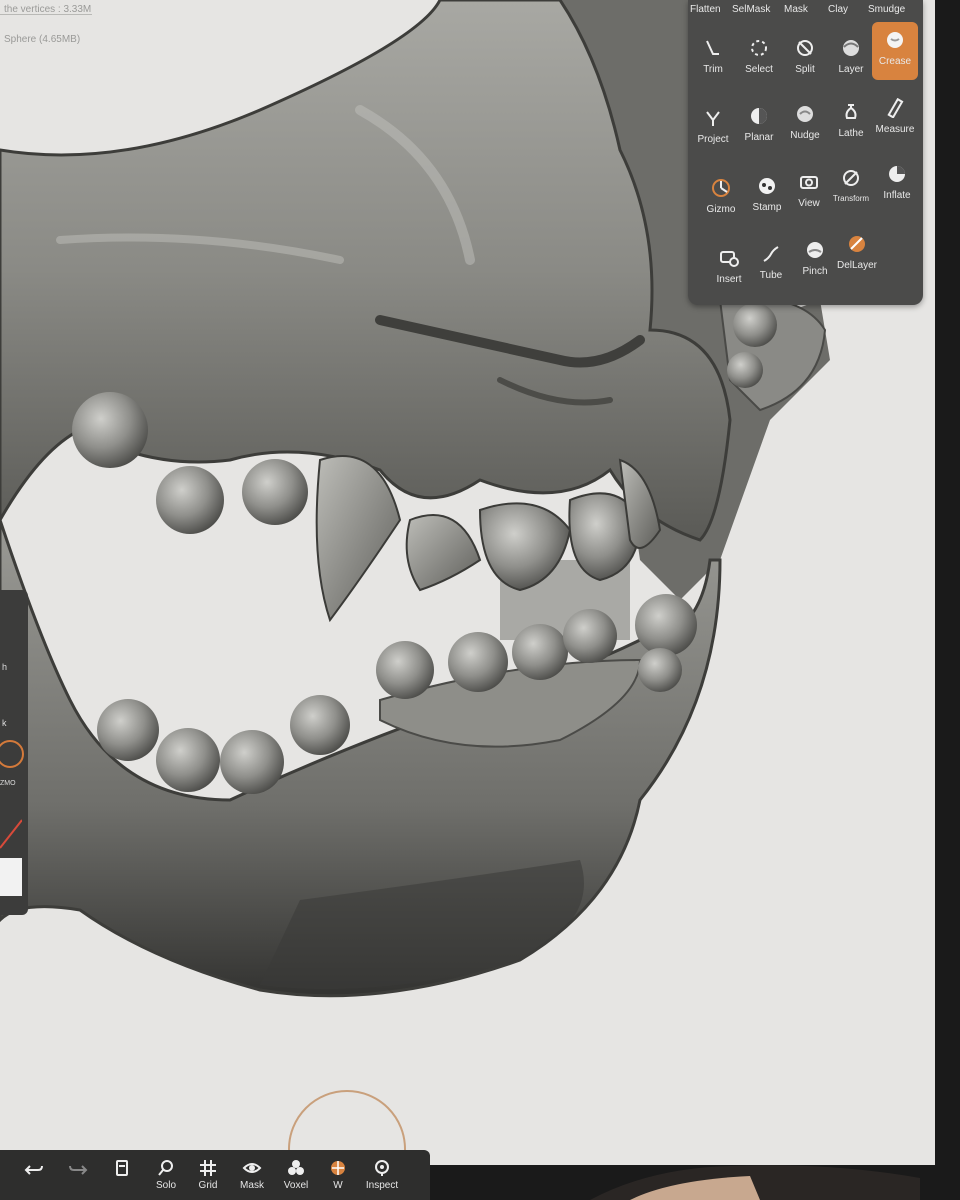 The width and height of the screenshot is (960, 1200). Describe the element at coordinates (796, 9) in the screenshot. I see `tool-mask: Mask` at that location.